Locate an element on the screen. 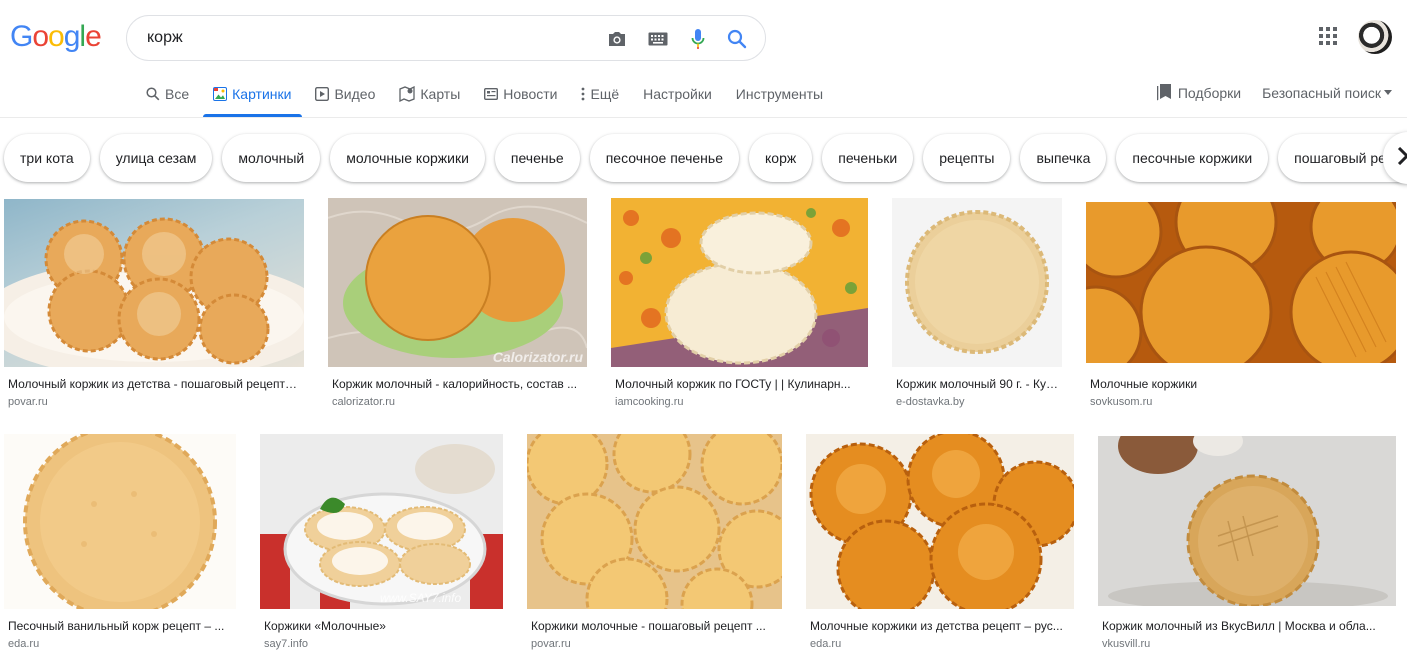  tab-label: Новости is located at coordinates (530, 94).